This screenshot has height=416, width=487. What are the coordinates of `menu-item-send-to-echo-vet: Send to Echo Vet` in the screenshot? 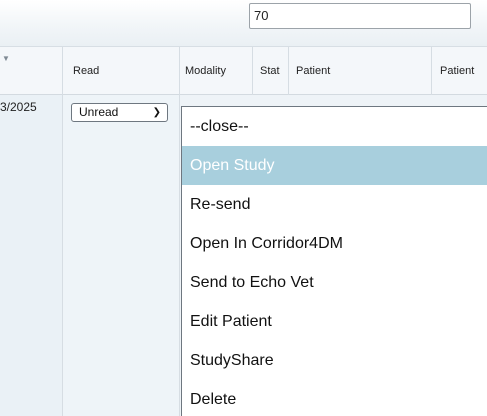 It's located at (334, 282).